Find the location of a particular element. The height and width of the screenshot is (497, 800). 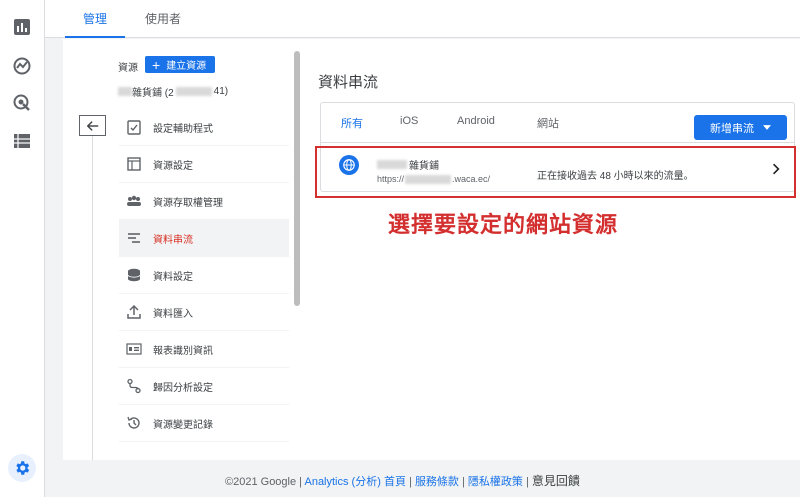

tab-android: Android is located at coordinates (476, 121).